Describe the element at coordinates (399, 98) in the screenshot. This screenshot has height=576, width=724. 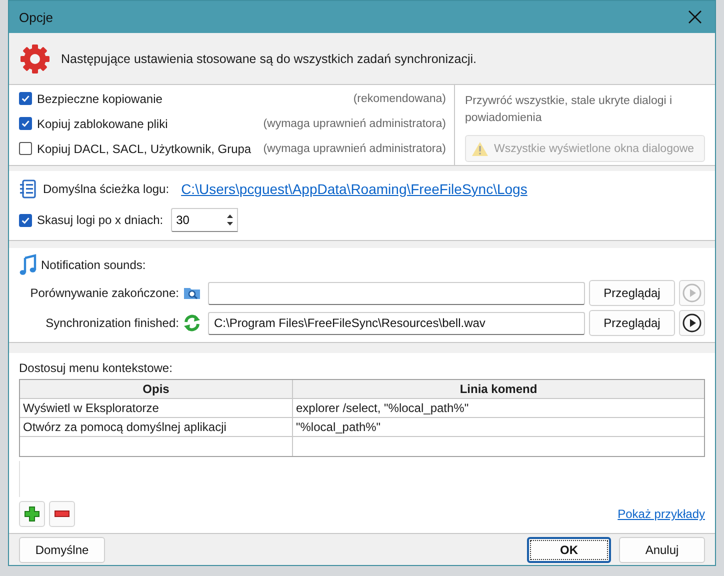
I see `note-text: (rekomendowana)` at that location.